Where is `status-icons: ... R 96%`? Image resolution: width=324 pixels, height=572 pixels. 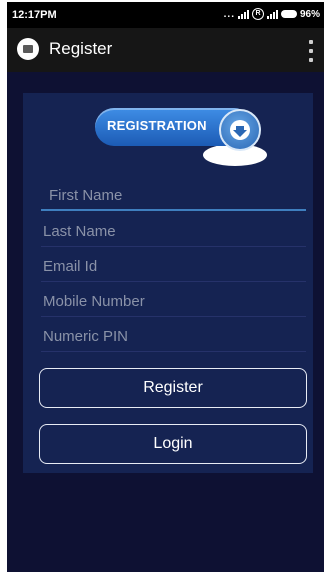
status-icons: ... R 96% is located at coordinates (272, 14).